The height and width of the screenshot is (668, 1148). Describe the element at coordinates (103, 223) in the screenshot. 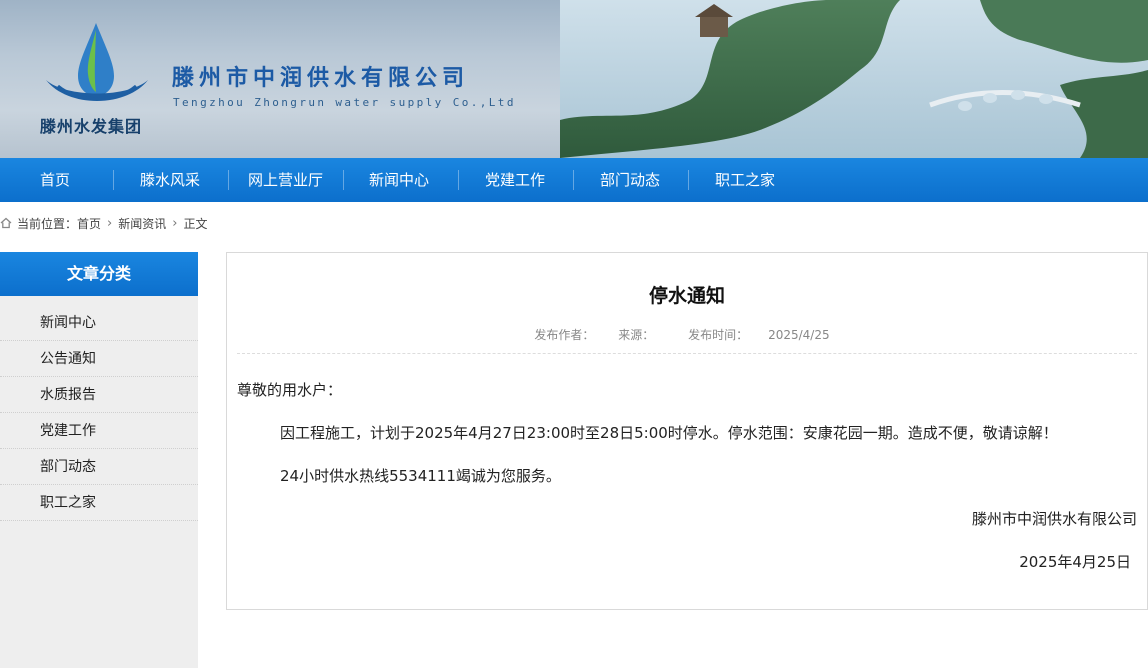

I see `breadcrumb: 当前位置： 首页 › 新闻资讯 › 正文` at that location.